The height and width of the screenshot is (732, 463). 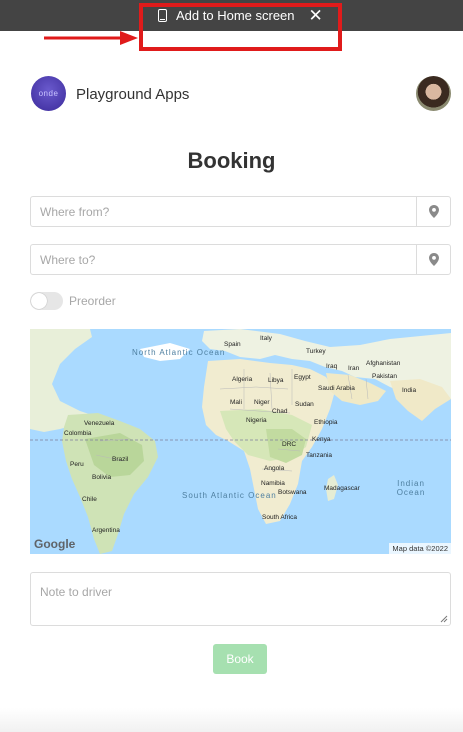 I want to click on country-label: Sudan, so click(x=304, y=404).